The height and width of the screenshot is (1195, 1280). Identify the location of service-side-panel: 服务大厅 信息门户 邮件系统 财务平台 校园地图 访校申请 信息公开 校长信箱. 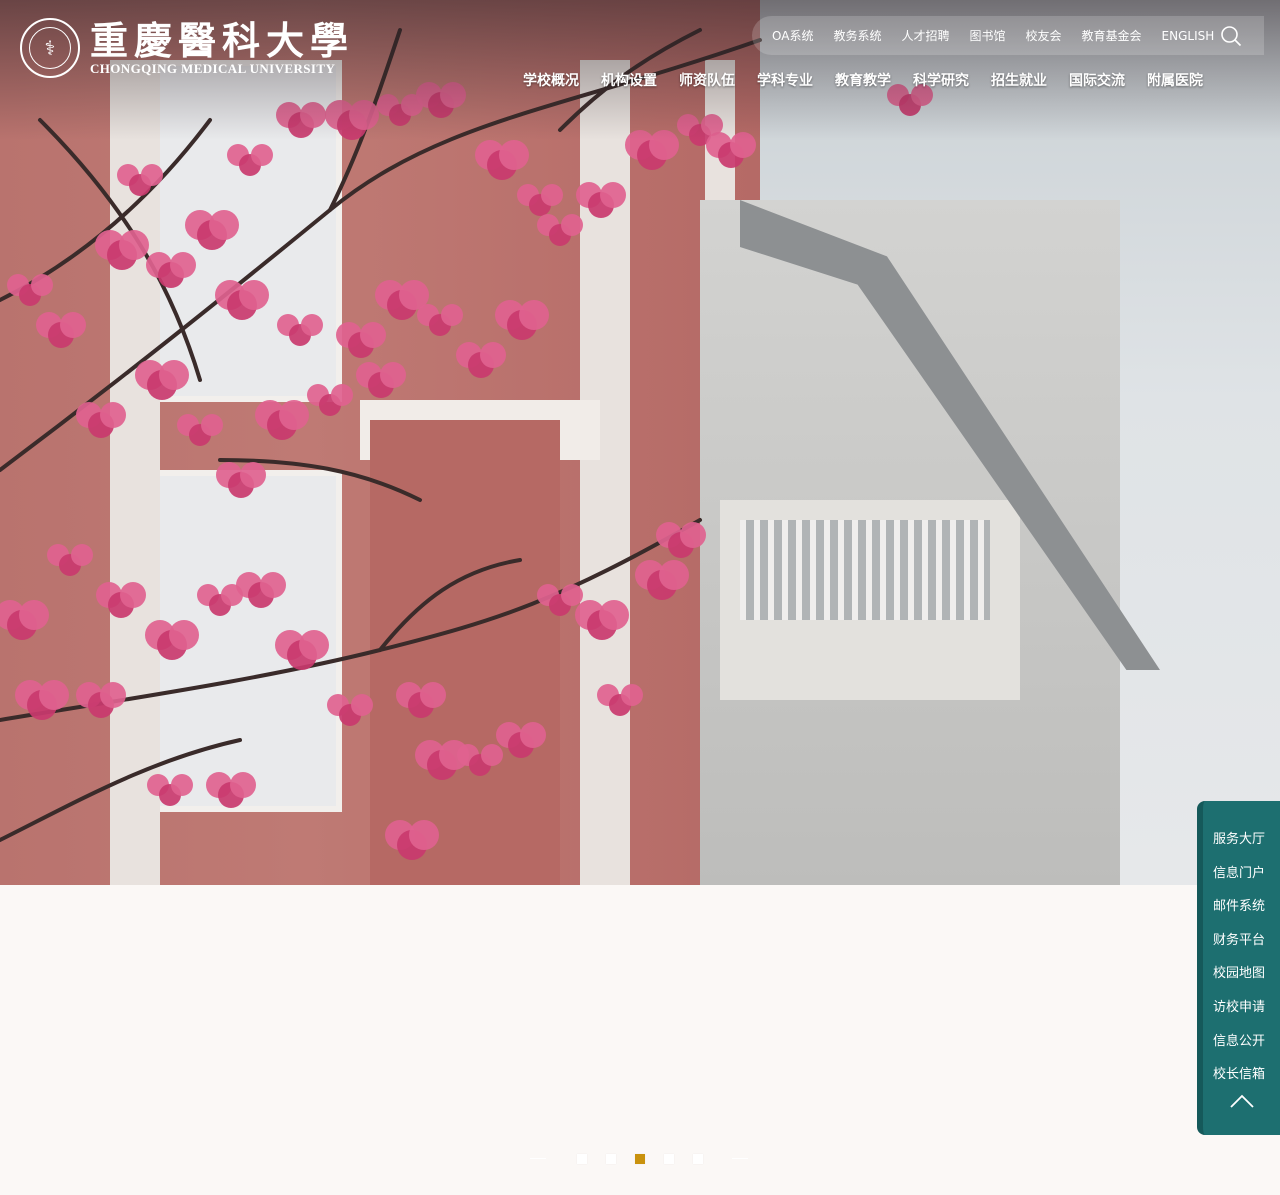
(1238, 968).